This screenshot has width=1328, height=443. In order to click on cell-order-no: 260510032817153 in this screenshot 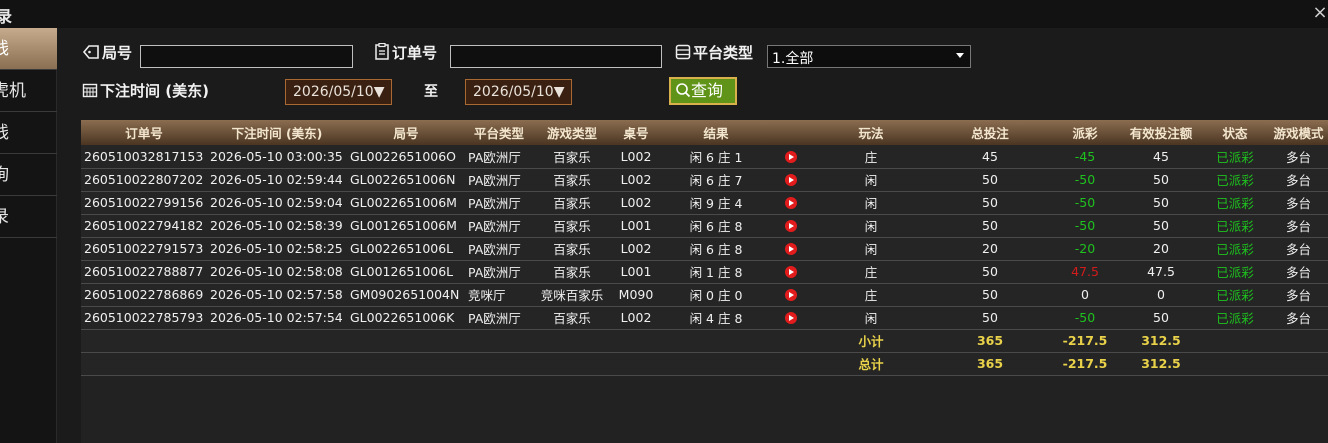, I will do `click(144, 156)`.